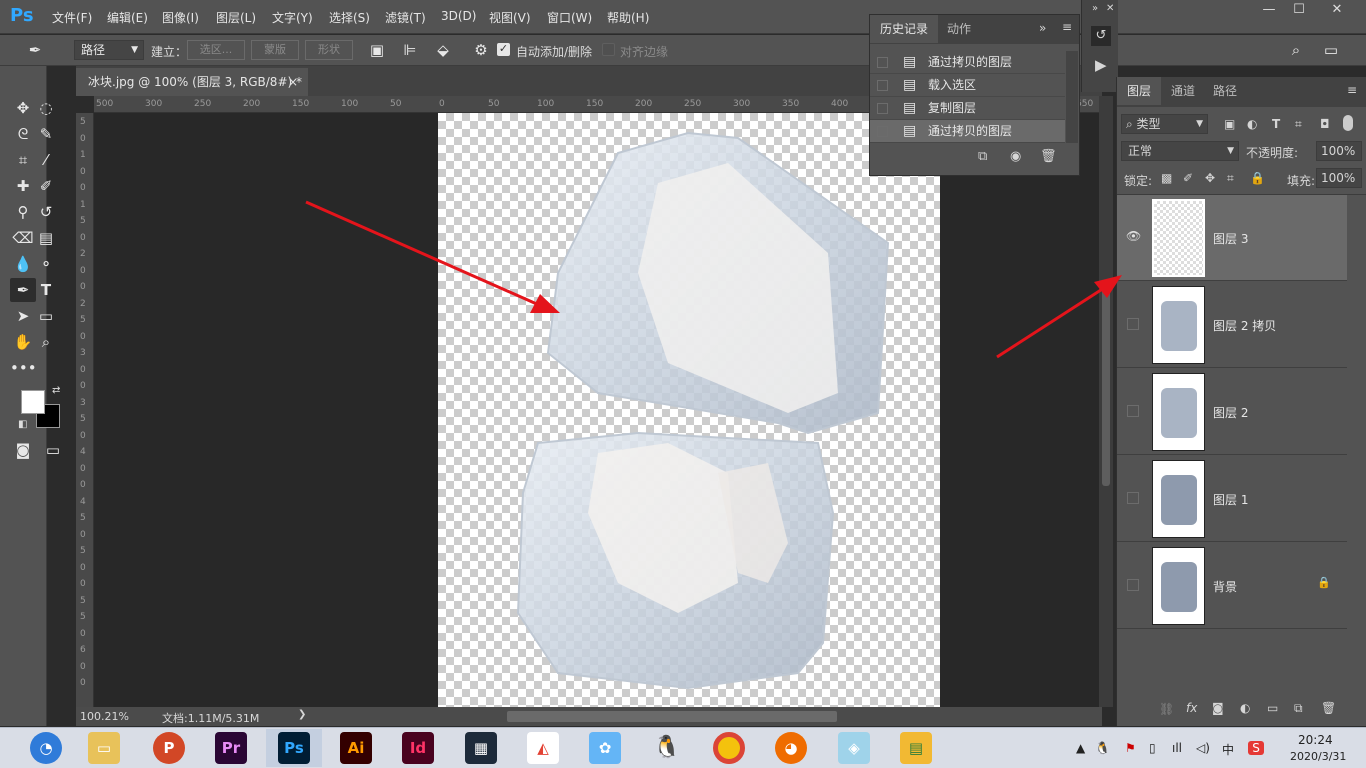 The image size is (1366, 768). What do you see at coordinates (1299, 10) in the screenshot?
I see `maximize-button: ☐` at bounding box center [1299, 10].